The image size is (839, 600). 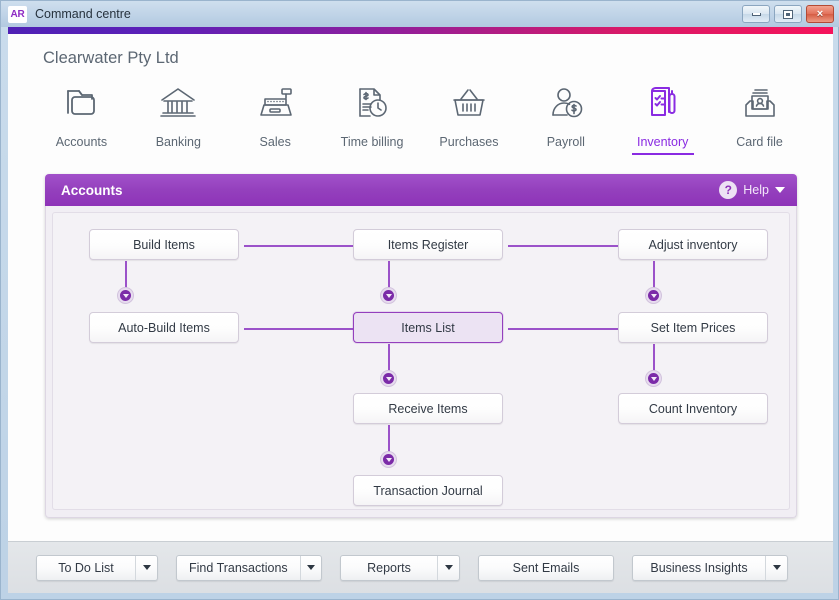 I want to click on basket-icon, so click(x=469, y=104).